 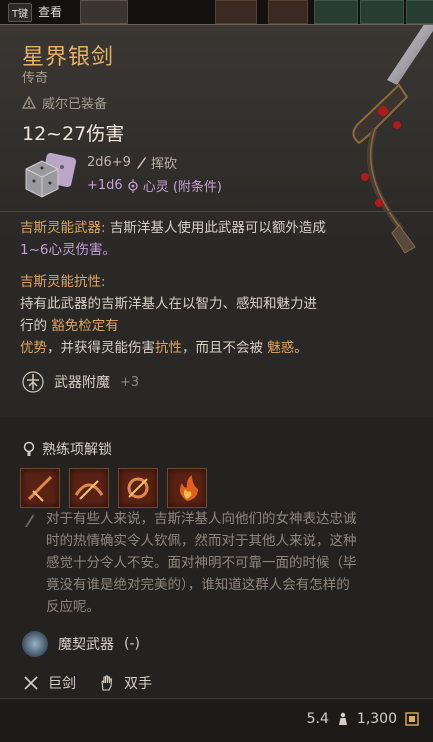 What do you see at coordinates (216, 720) in the screenshot?
I see `item-footer: 5.4 1,300` at bounding box center [216, 720].